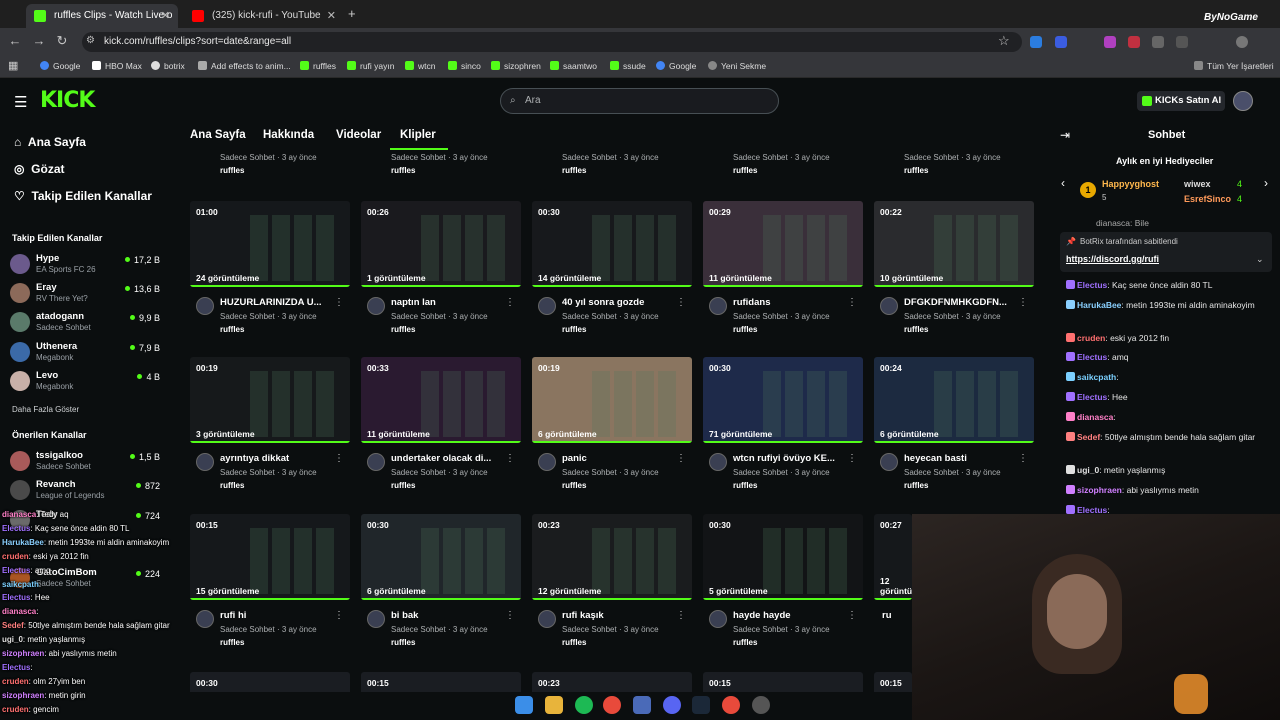 The height and width of the screenshot is (720, 1280). Describe the element at coordinates (1260, 259) in the screenshot. I see `chevron-down-icon: ⌄` at that location.